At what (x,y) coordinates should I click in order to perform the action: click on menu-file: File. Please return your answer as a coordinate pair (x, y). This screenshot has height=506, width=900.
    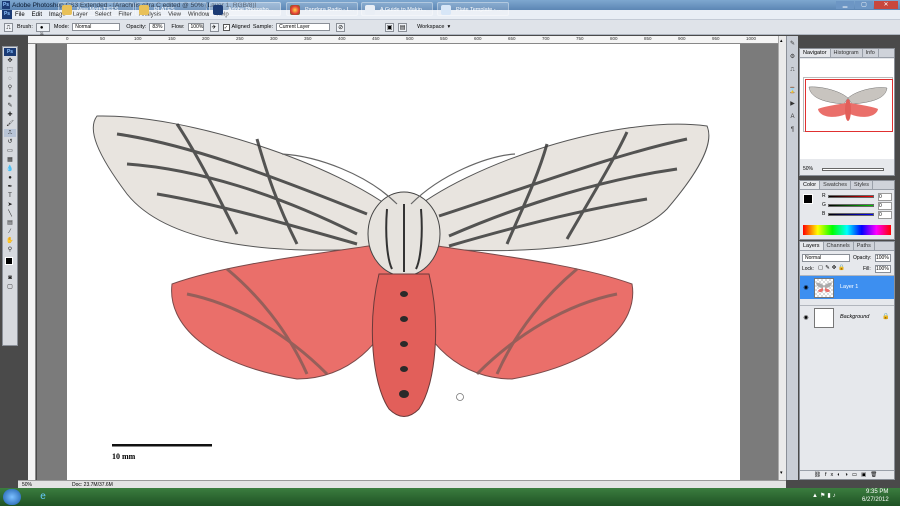
    Looking at the image, I should click on (20, 15).